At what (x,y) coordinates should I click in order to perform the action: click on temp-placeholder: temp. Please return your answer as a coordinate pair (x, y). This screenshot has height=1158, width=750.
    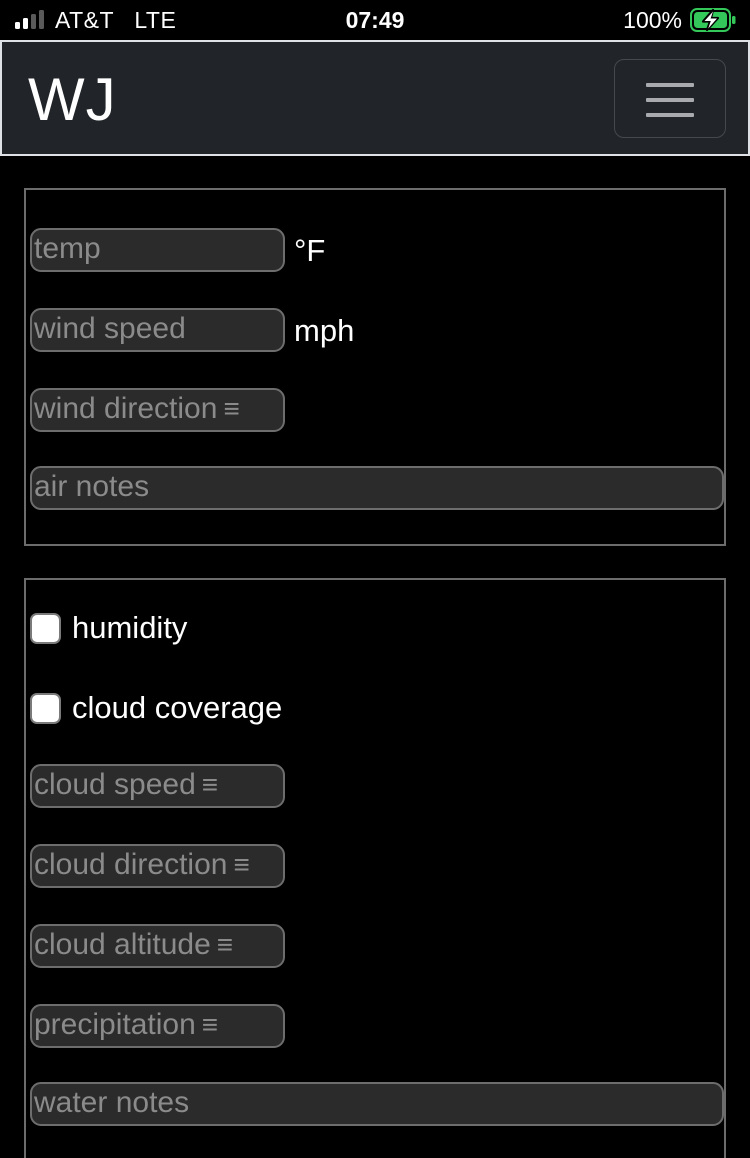
    Looking at the image, I should click on (67, 248).